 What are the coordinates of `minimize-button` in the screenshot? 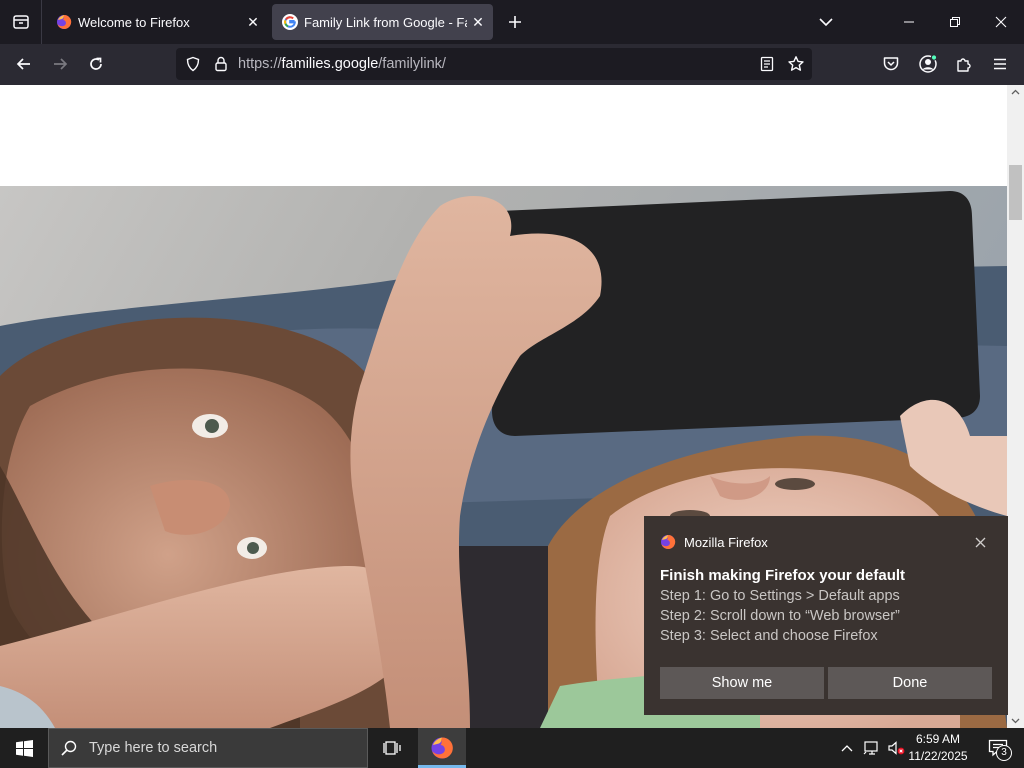 It's located at (909, 22).